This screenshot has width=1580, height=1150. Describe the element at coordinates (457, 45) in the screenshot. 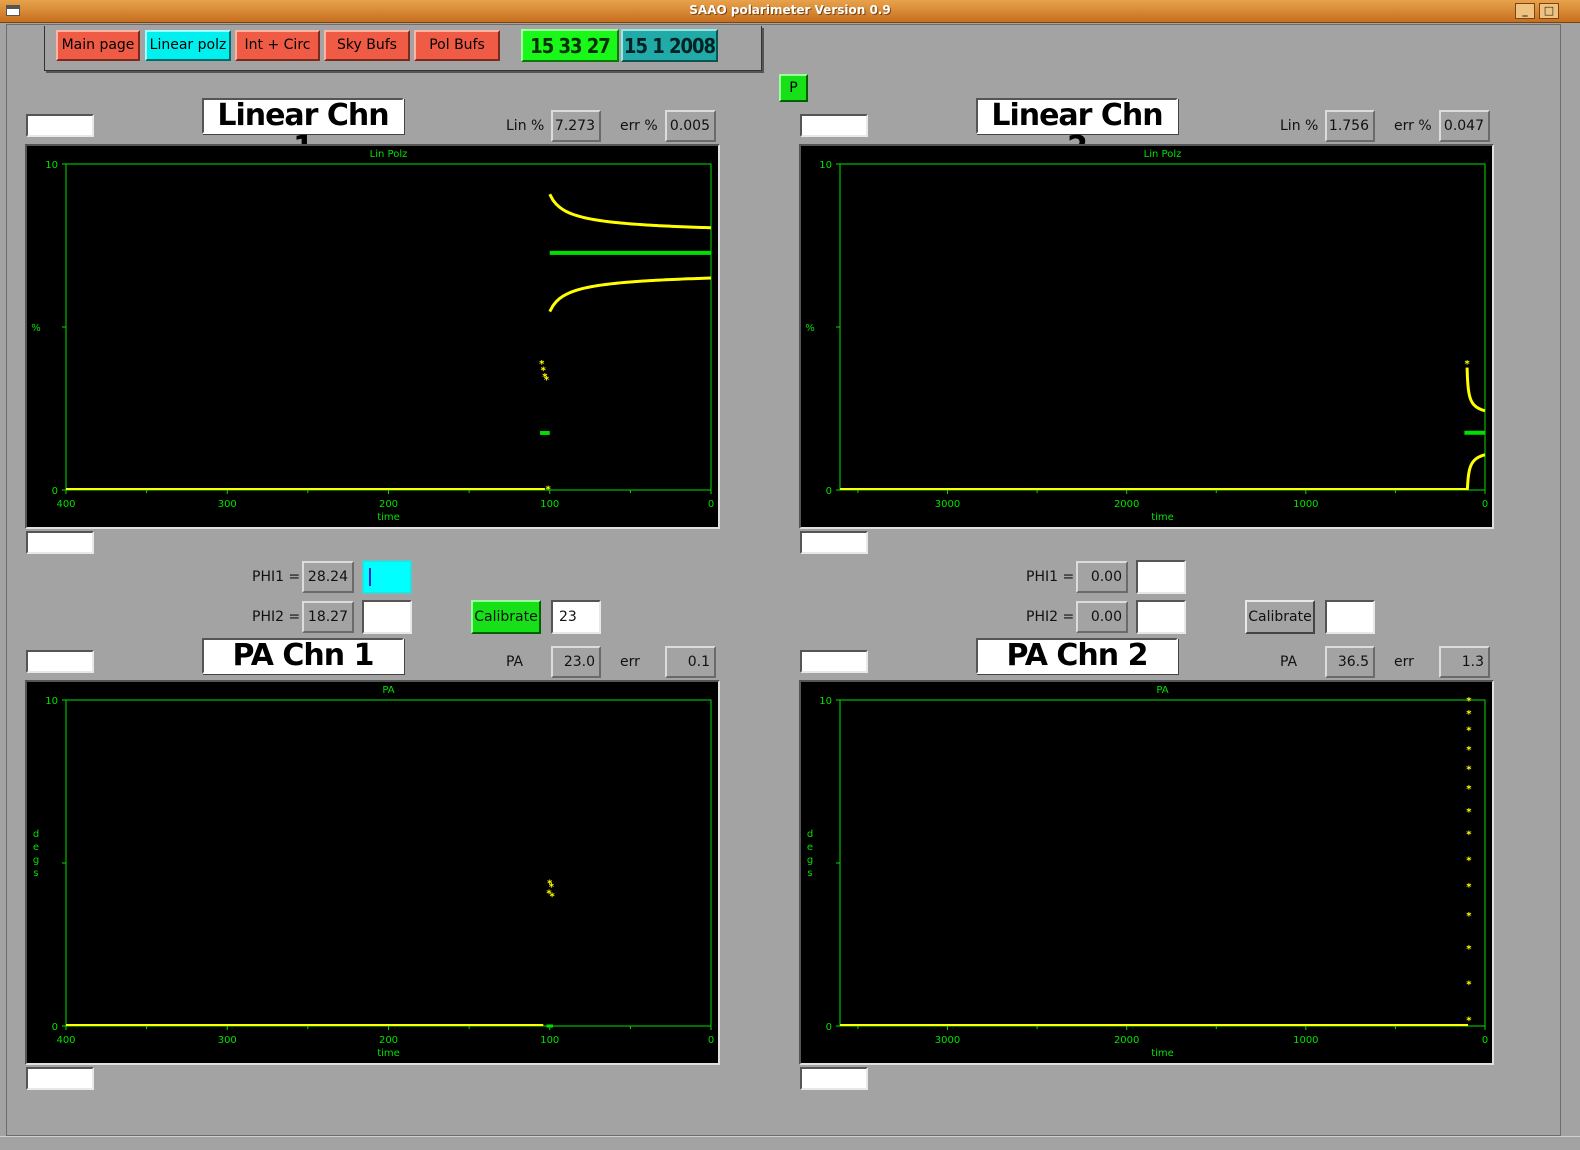

I see `nav-pol-bufs-button: Pol Bufs` at that location.